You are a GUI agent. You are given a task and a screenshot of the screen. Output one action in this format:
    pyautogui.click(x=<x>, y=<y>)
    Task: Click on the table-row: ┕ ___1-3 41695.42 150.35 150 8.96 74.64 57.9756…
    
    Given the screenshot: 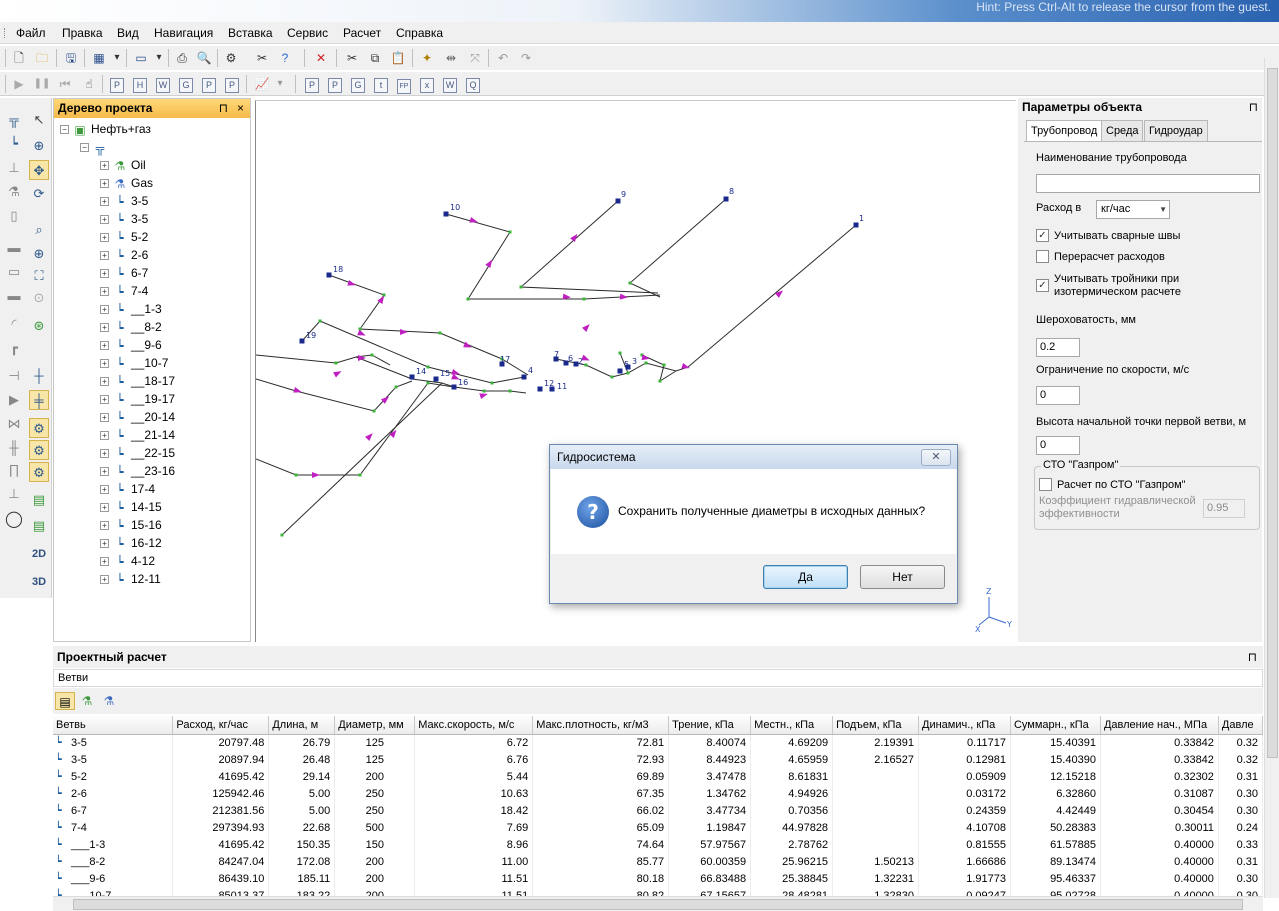 What is the action you would take?
    pyautogui.click(x=658, y=844)
    